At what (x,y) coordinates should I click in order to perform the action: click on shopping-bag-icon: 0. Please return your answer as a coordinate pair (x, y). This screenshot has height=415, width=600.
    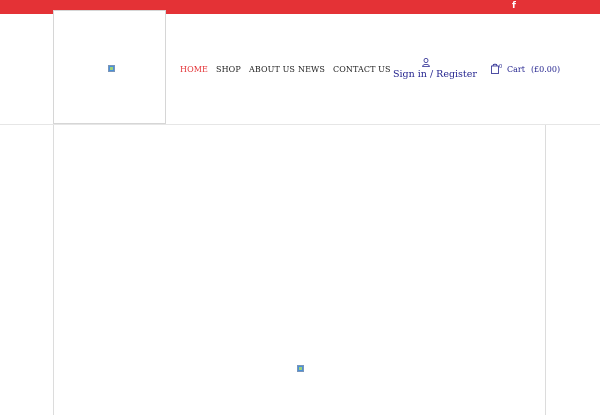
    Looking at the image, I should click on (497, 68).